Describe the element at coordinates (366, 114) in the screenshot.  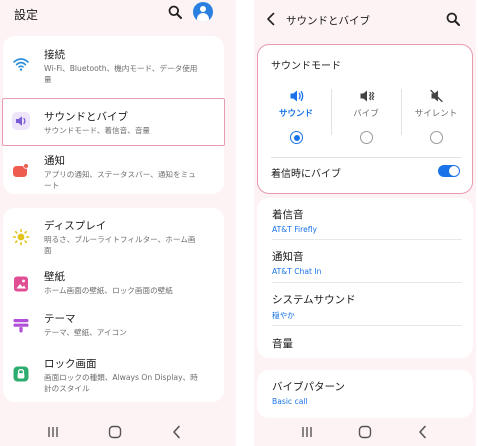
I see `sound-mode-label: バイブ` at that location.